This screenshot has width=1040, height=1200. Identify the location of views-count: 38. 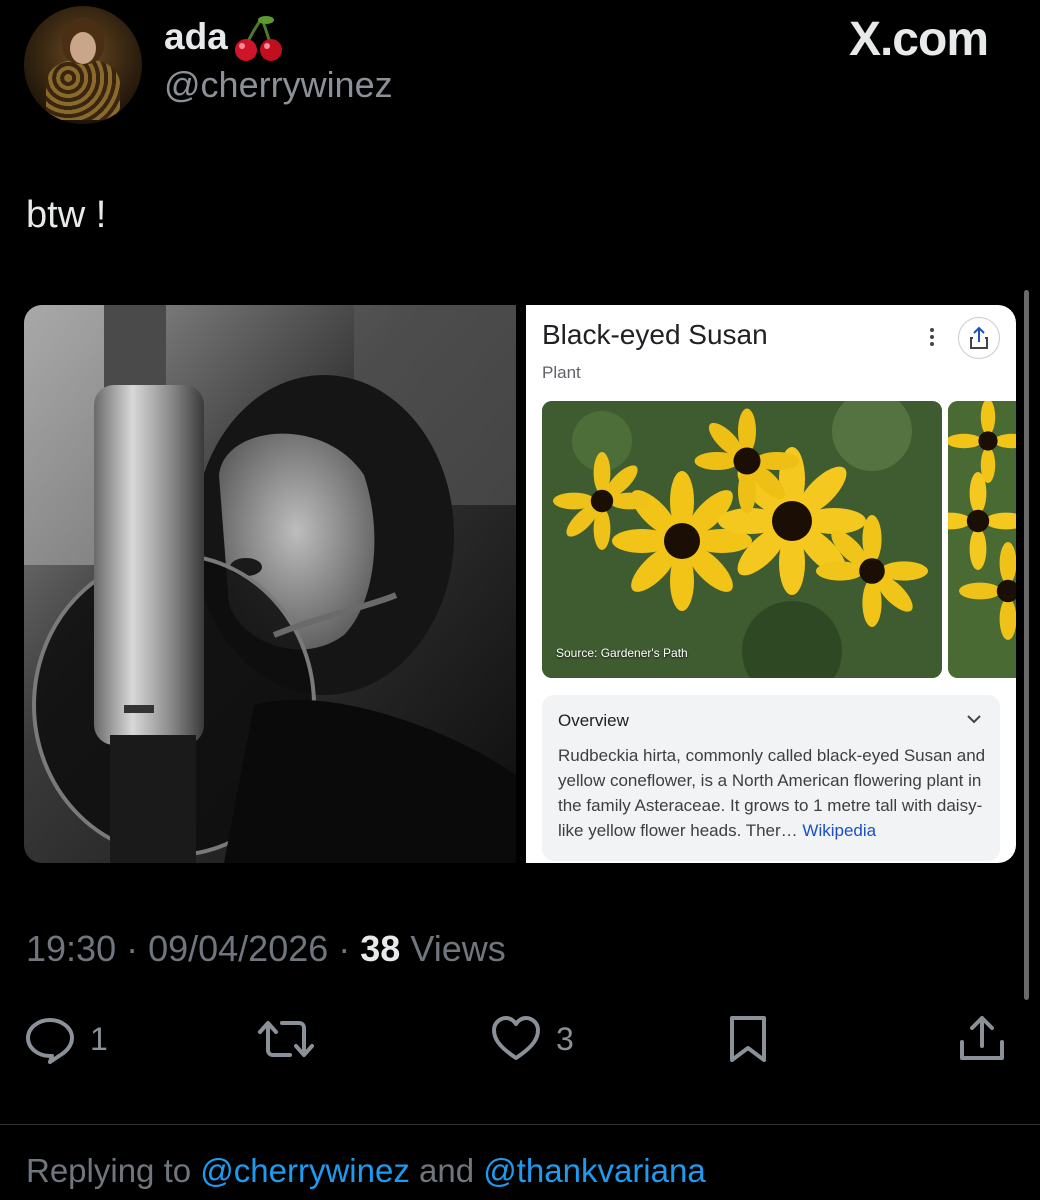
(380, 948).